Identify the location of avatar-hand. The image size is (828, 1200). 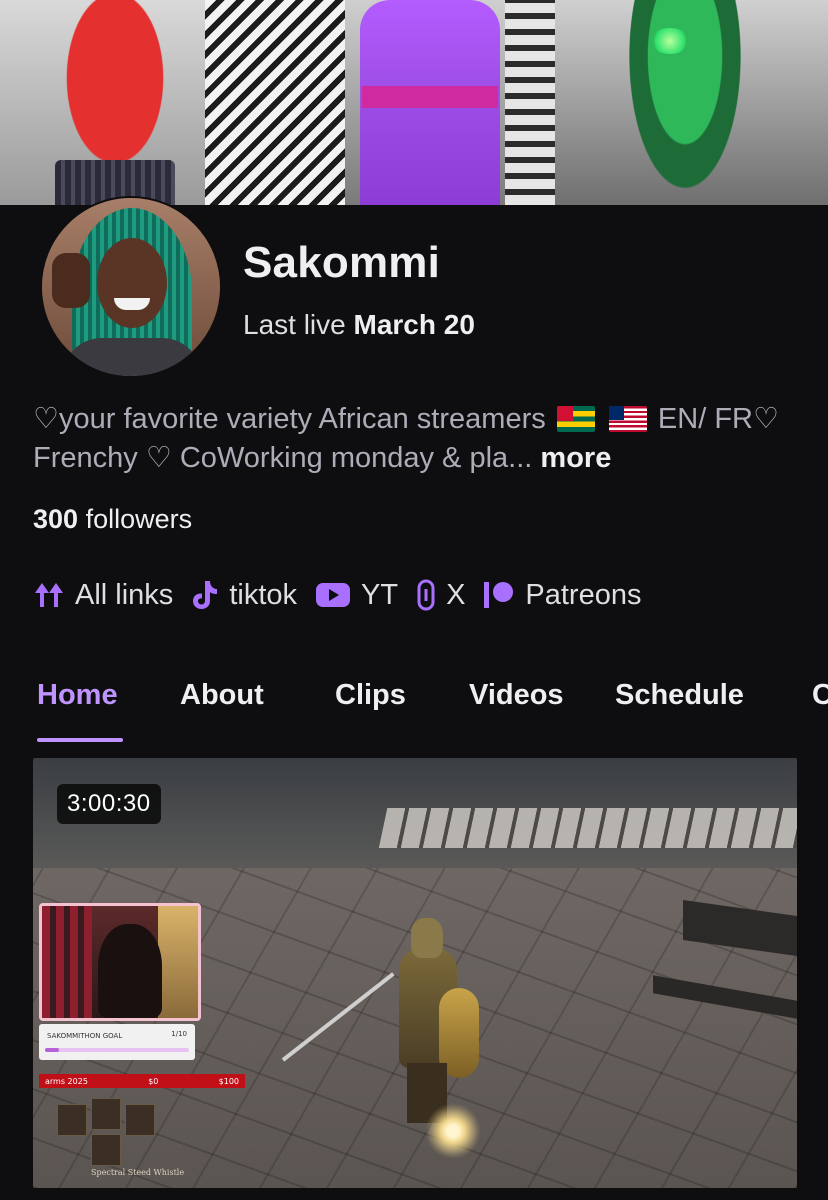
(71, 280).